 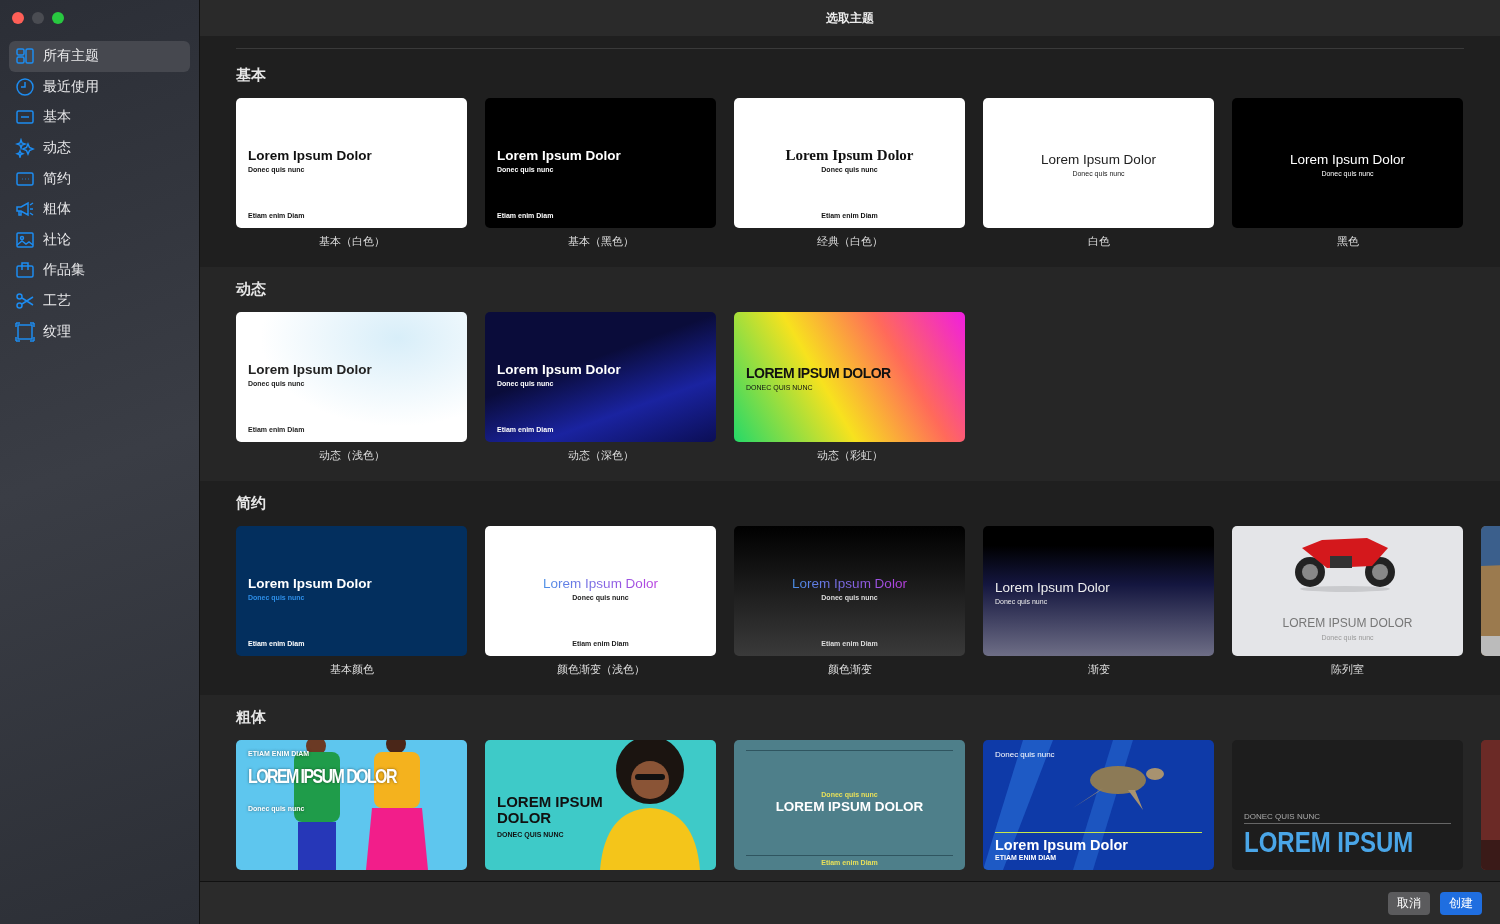 What do you see at coordinates (99, 209) in the screenshot?
I see `sidebar-item: 粗体` at bounding box center [99, 209].